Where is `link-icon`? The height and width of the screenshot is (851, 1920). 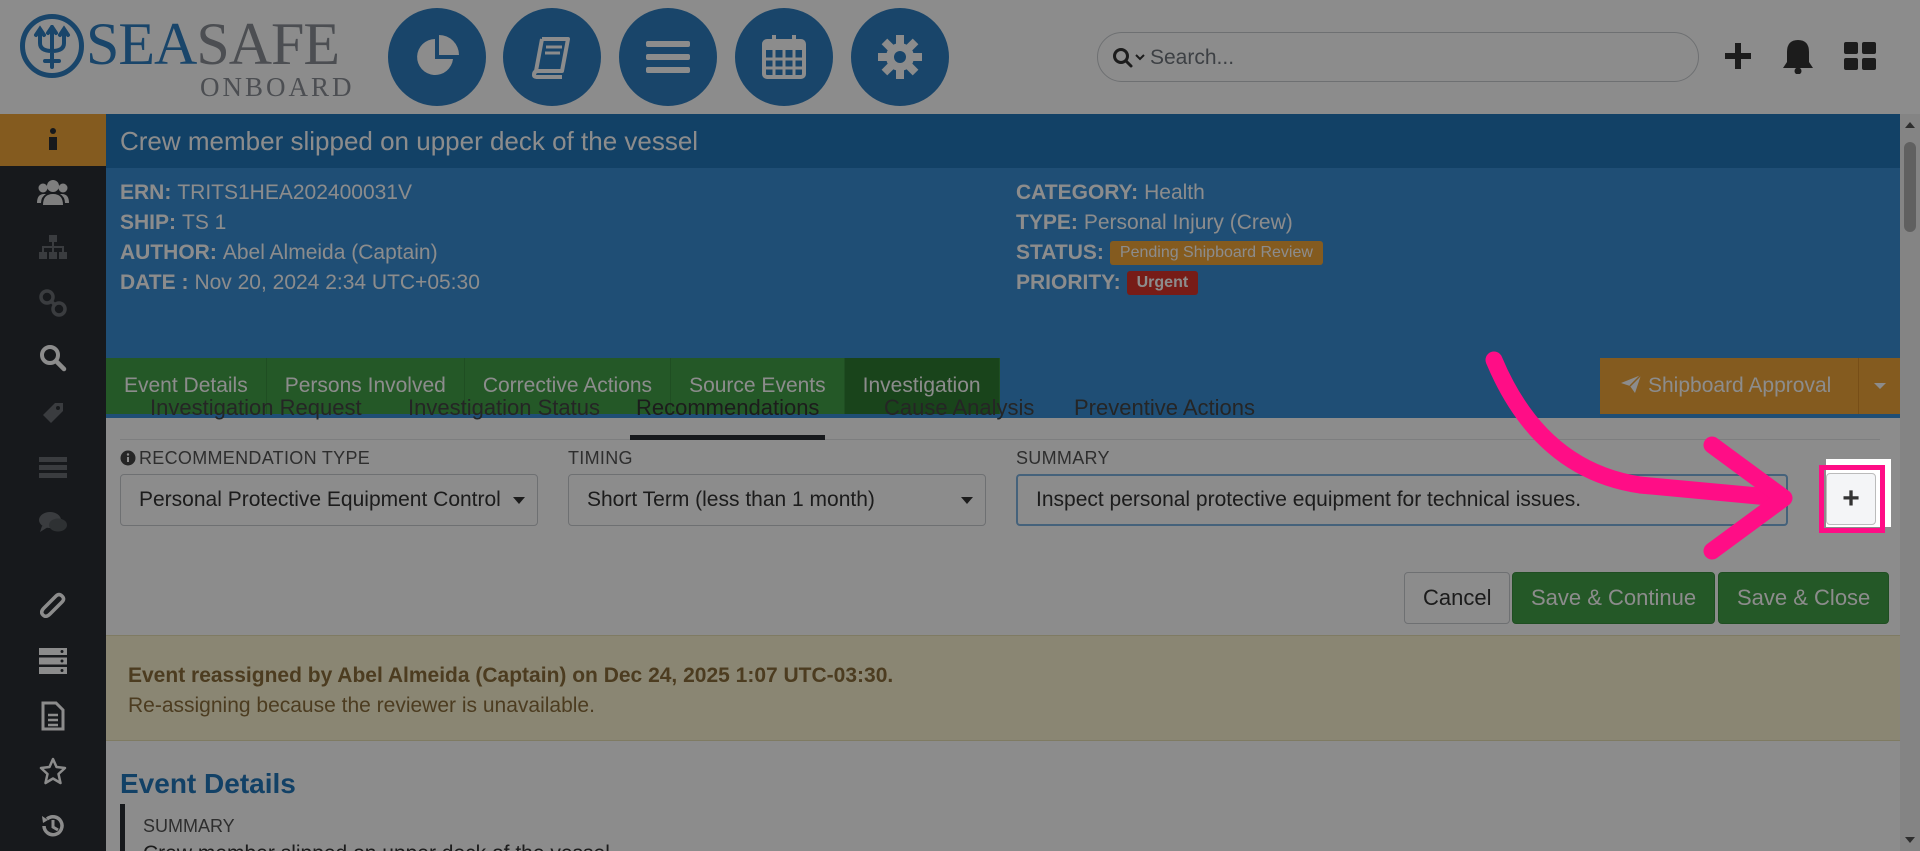 link-icon is located at coordinates (53, 303).